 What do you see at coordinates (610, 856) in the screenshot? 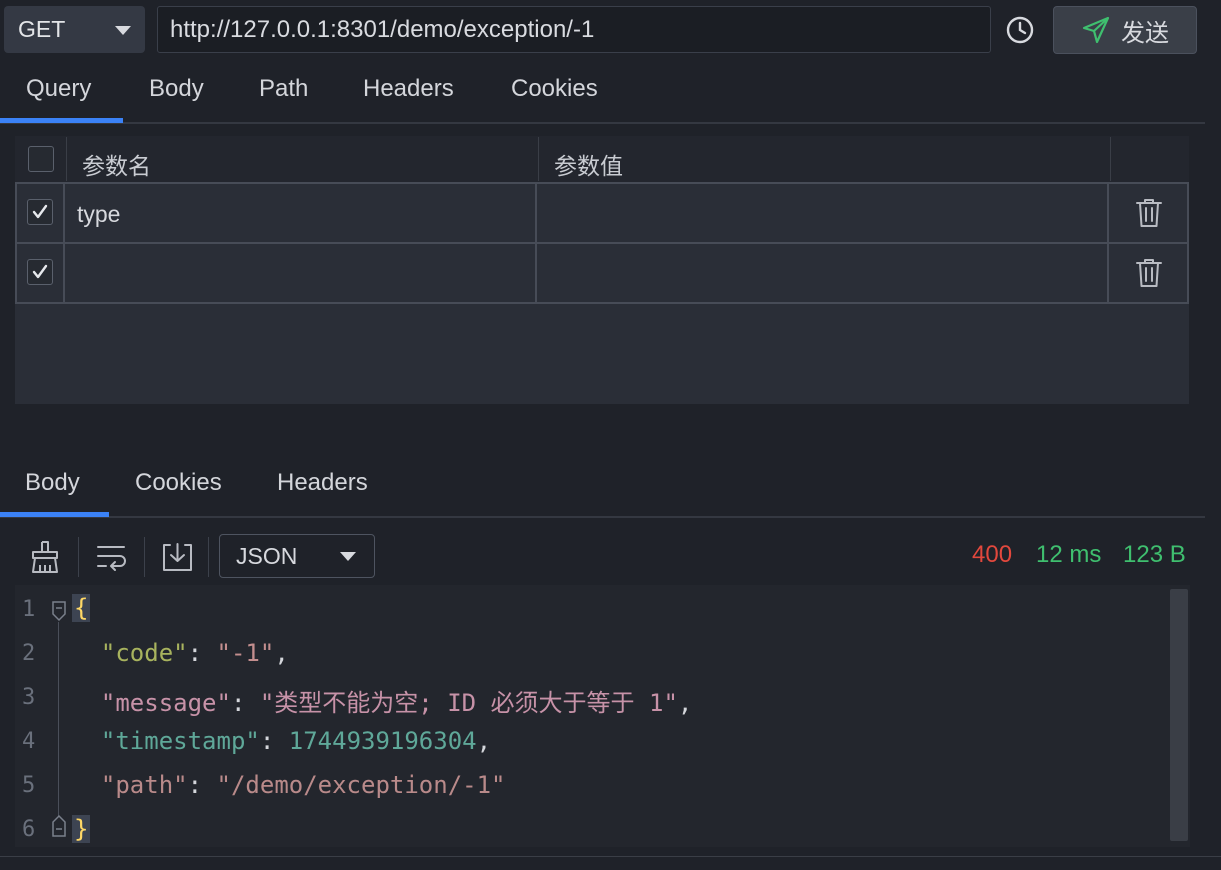
I see `bottom-divider` at bounding box center [610, 856].